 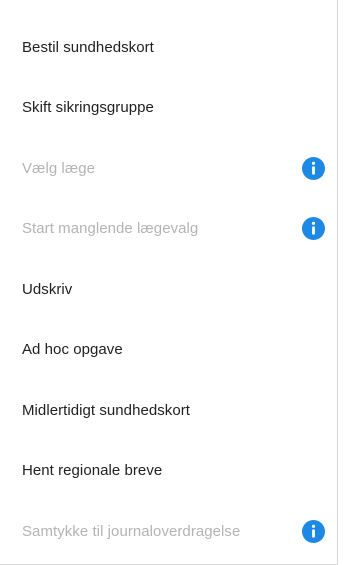 I want to click on menu-item-samtykke-til-journaloverdragelse: Samtykke til journaloverdragelse, so click(x=168, y=531).